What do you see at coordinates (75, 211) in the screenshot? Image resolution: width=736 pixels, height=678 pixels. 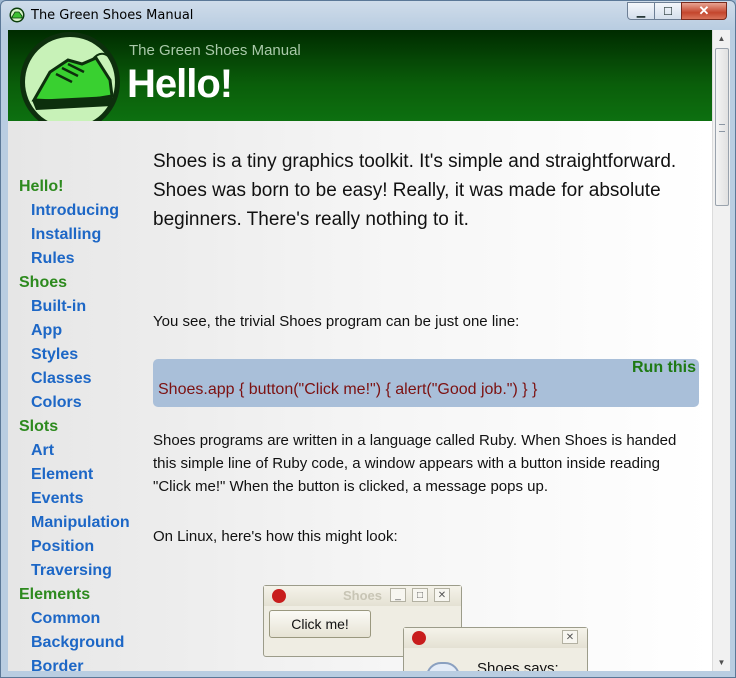 I see `sidebar-item-introducing: Introducing` at bounding box center [75, 211].